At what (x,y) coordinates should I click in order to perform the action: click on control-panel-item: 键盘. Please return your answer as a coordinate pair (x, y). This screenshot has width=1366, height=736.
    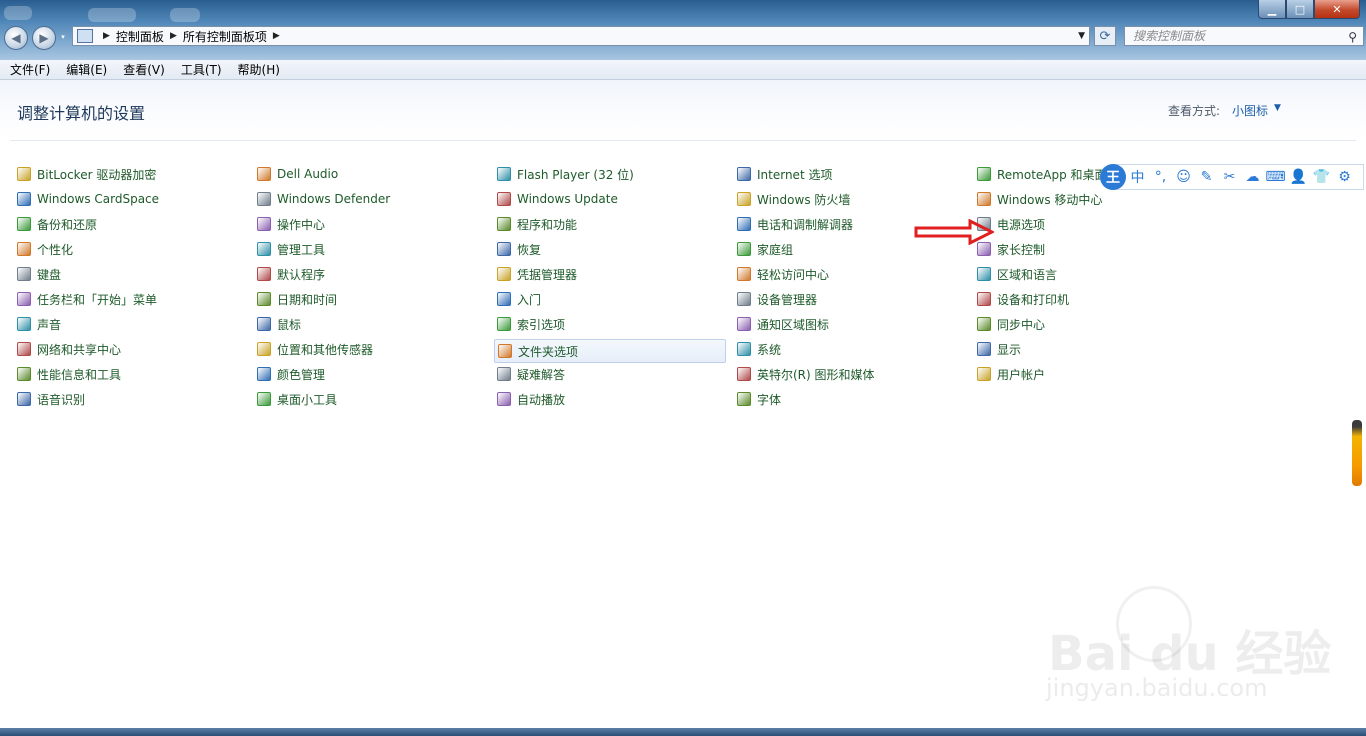
    Looking at the image, I should click on (39, 274).